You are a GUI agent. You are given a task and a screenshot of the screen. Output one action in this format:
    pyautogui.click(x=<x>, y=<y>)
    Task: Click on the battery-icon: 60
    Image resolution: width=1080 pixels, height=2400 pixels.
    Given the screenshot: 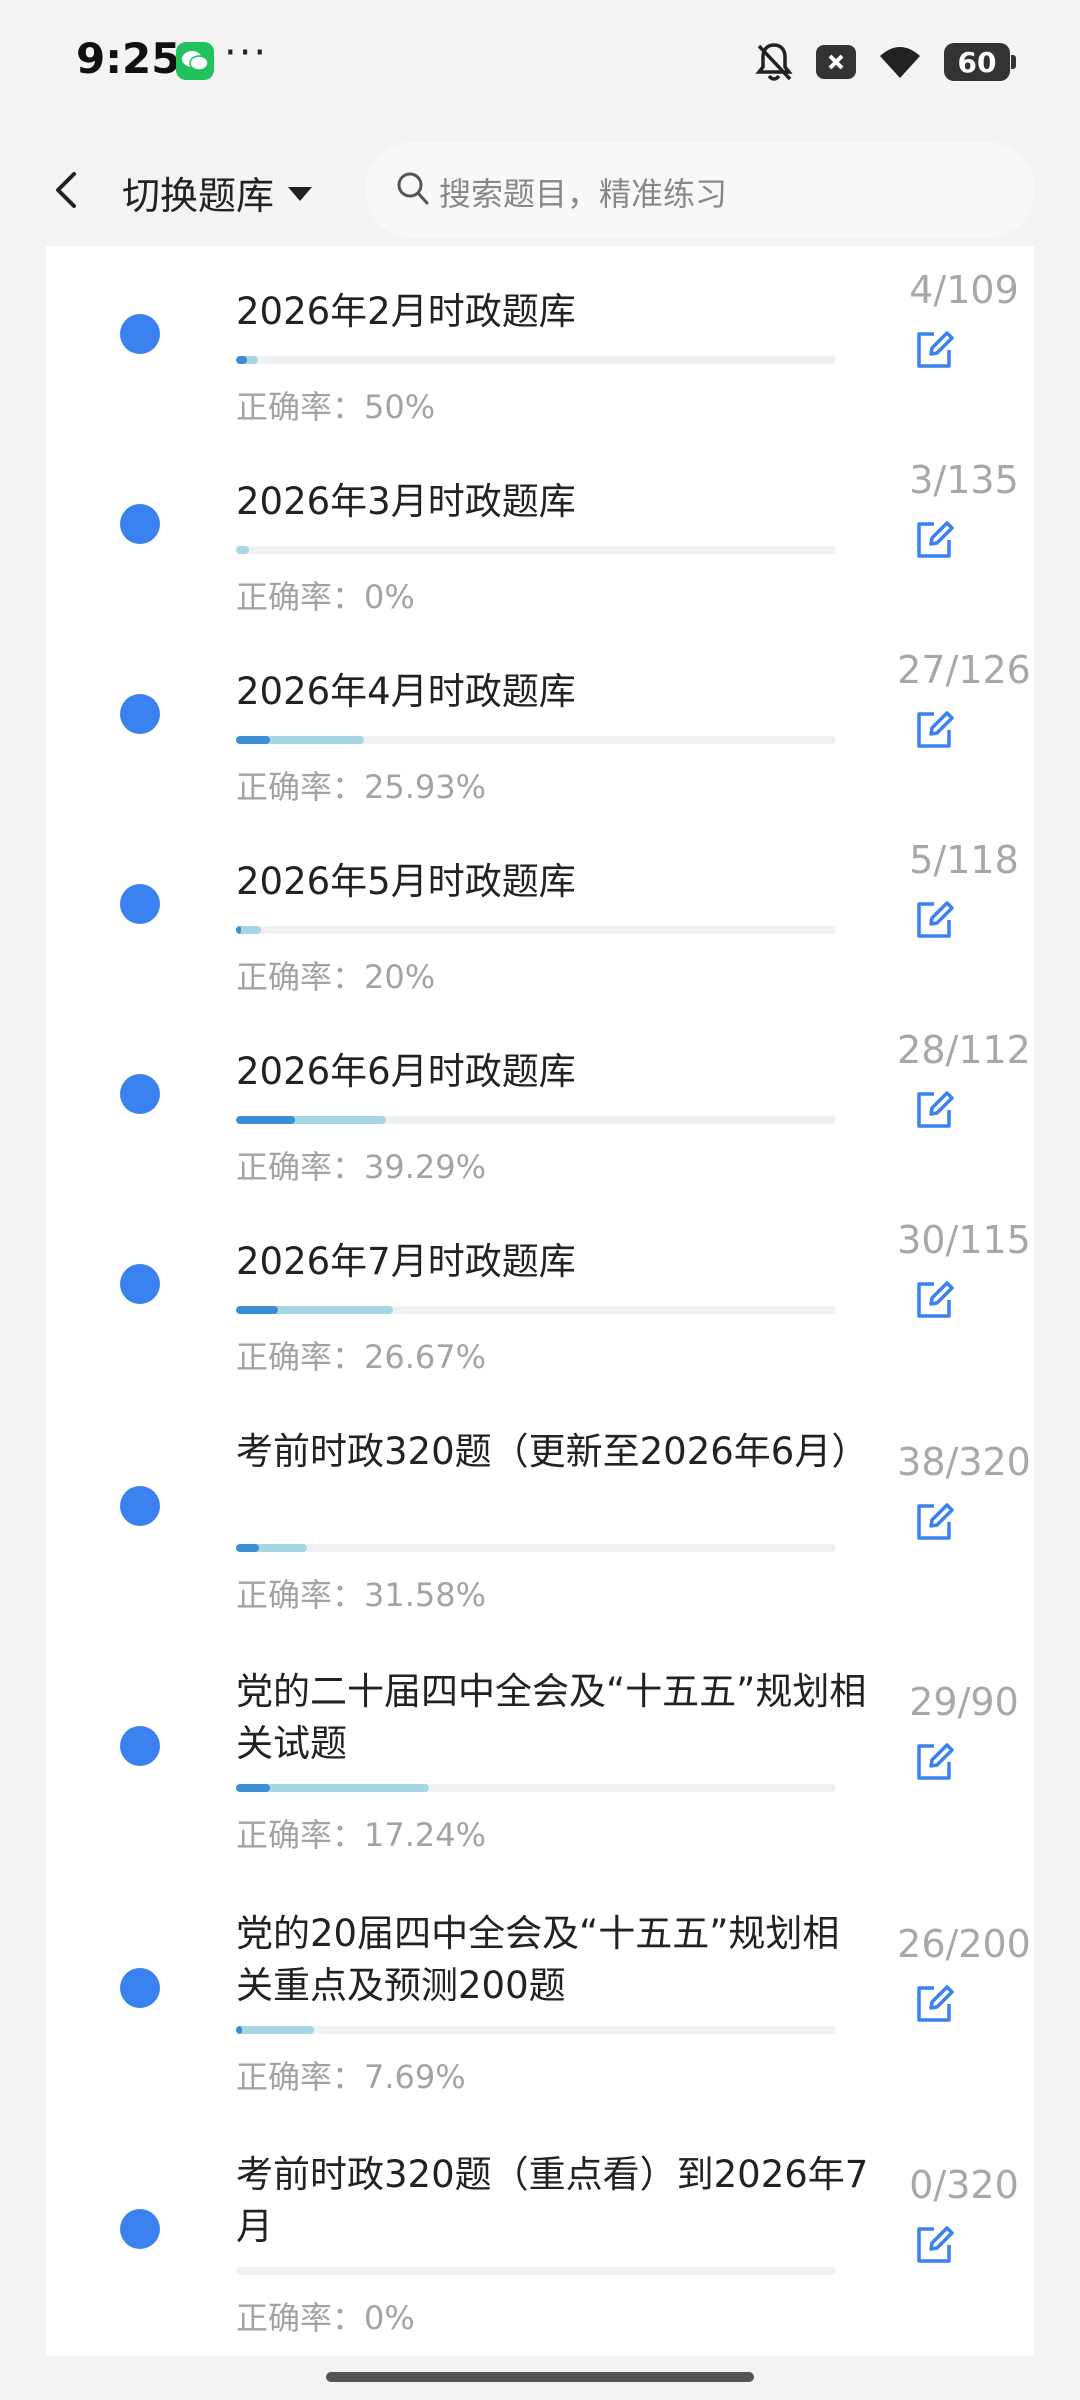 What is the action you would take?
    pyautogui.click(x=980, y=62)
    